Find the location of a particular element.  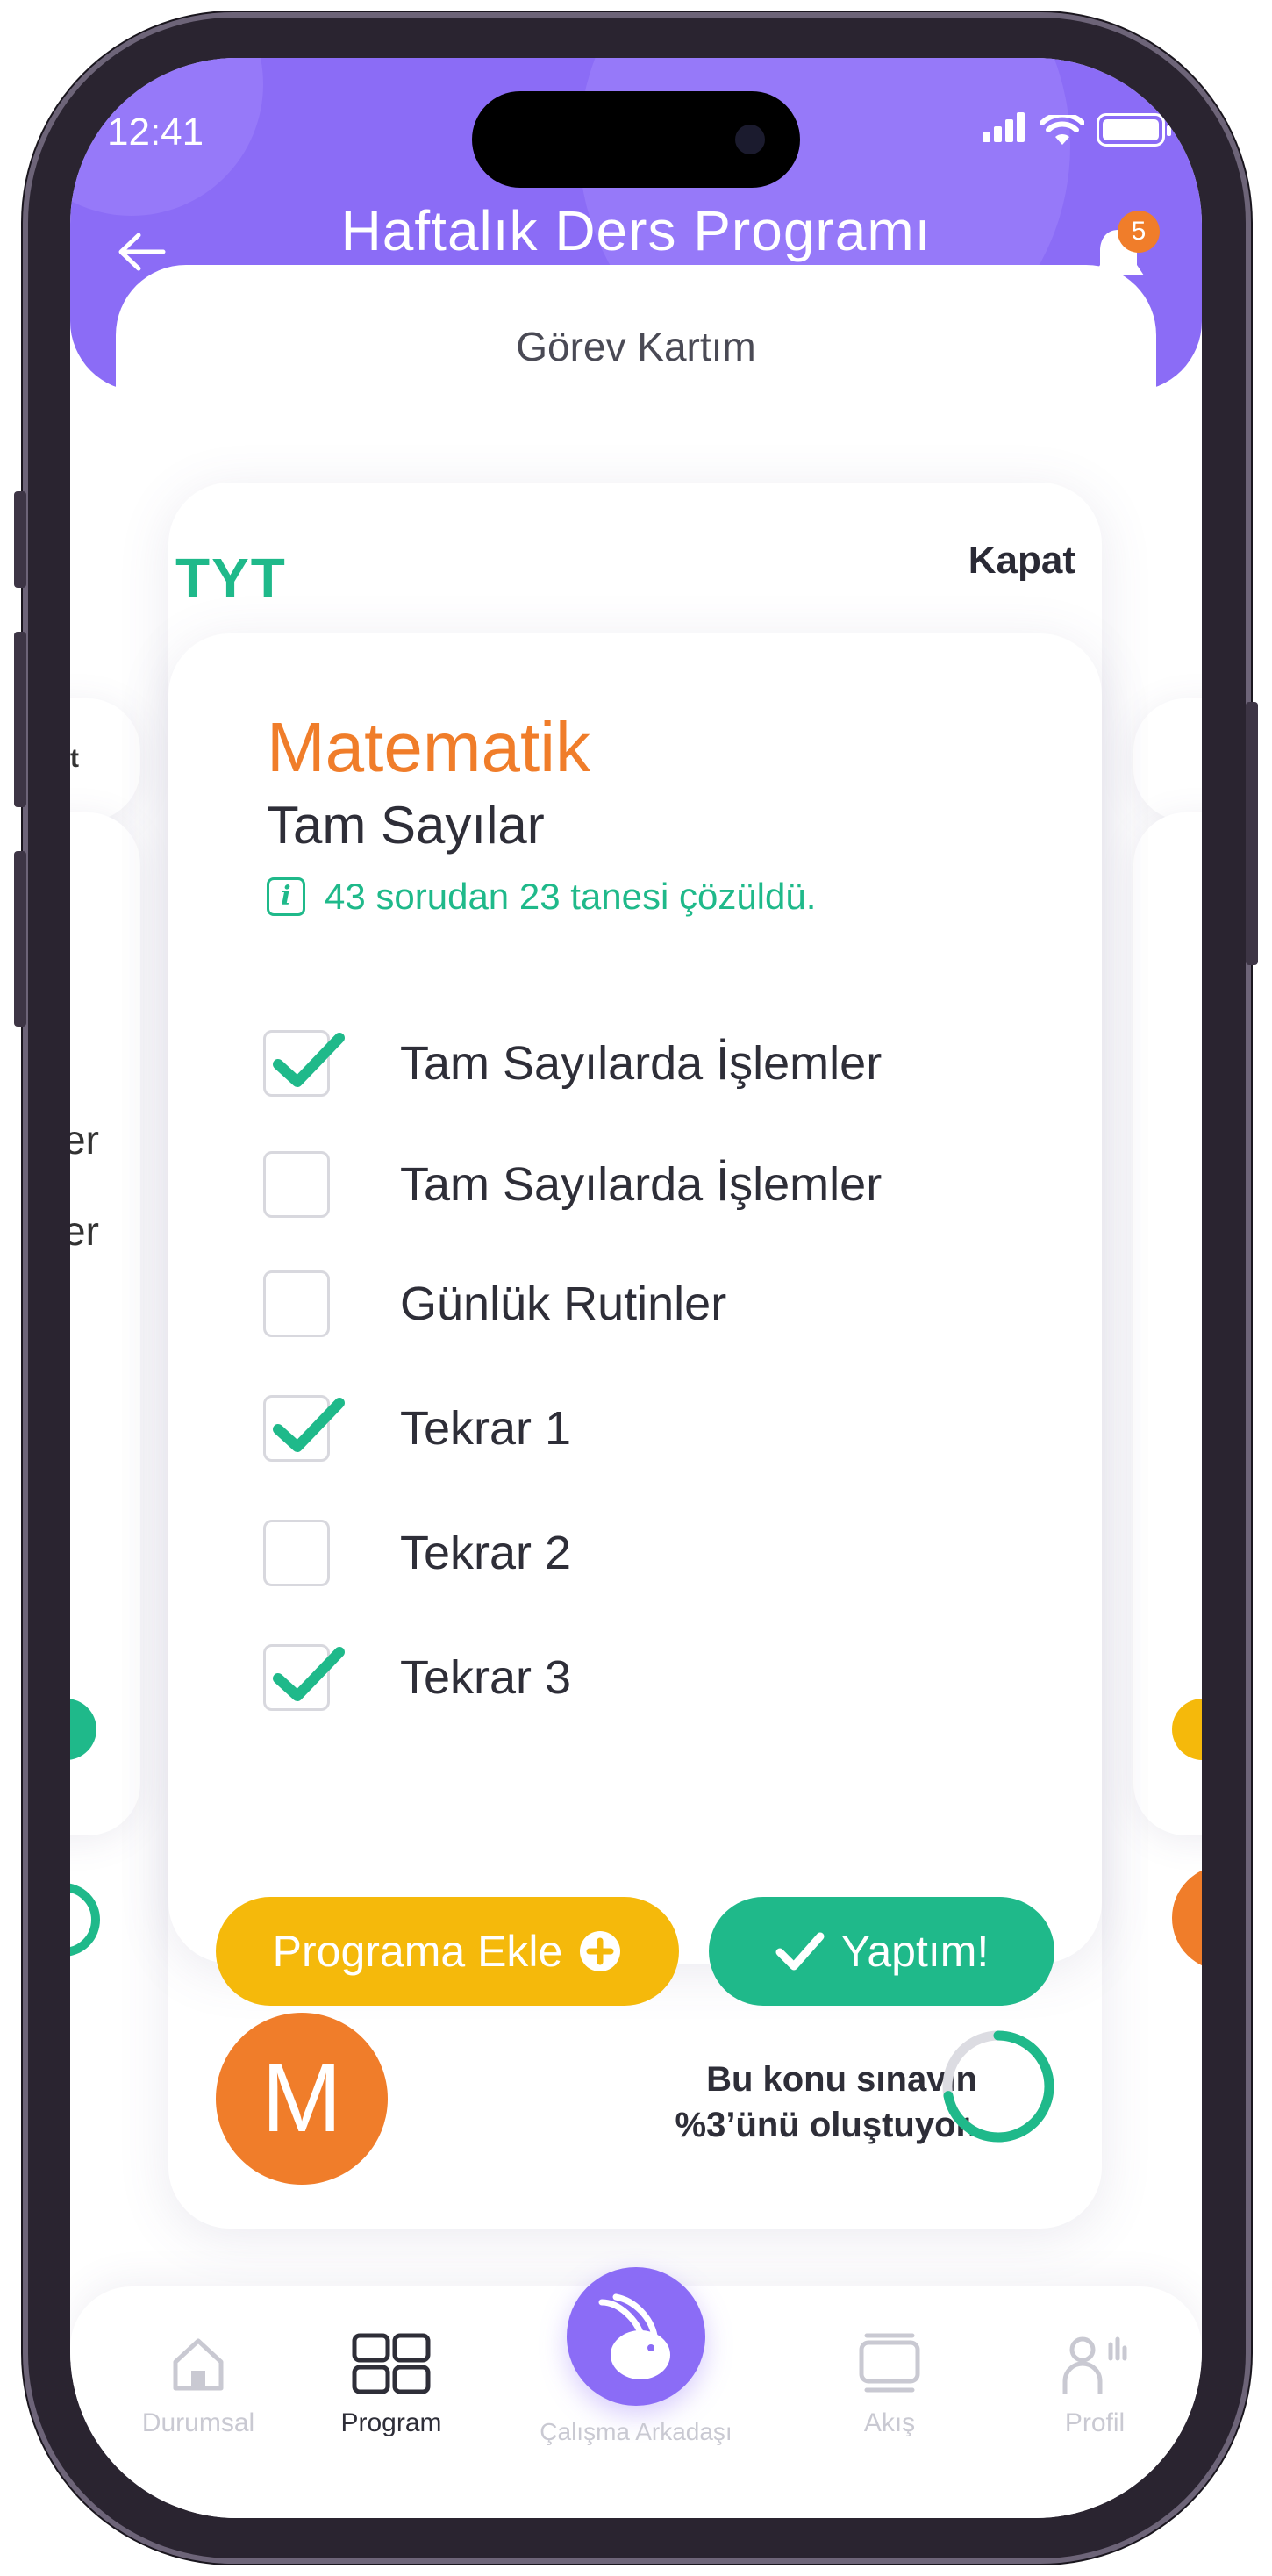

dynamic-island is located at coordinates (636, 139).